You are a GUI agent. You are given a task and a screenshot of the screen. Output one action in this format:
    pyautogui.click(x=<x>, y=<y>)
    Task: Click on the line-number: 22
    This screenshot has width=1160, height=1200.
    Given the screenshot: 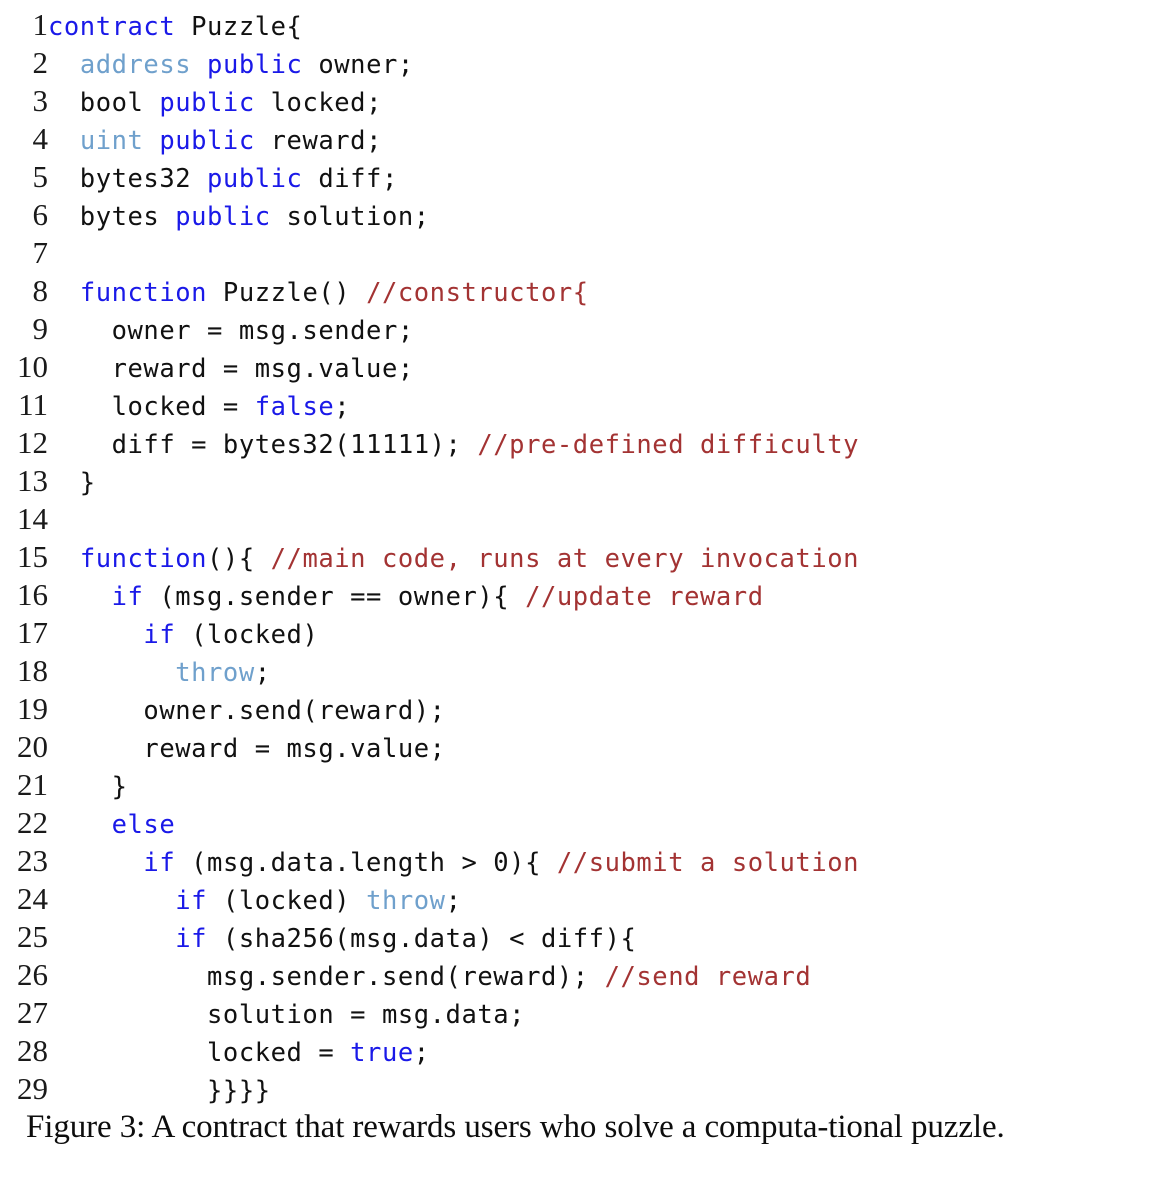 What is the action you would take?
    pyautogui.click(x=32, y=822)
    